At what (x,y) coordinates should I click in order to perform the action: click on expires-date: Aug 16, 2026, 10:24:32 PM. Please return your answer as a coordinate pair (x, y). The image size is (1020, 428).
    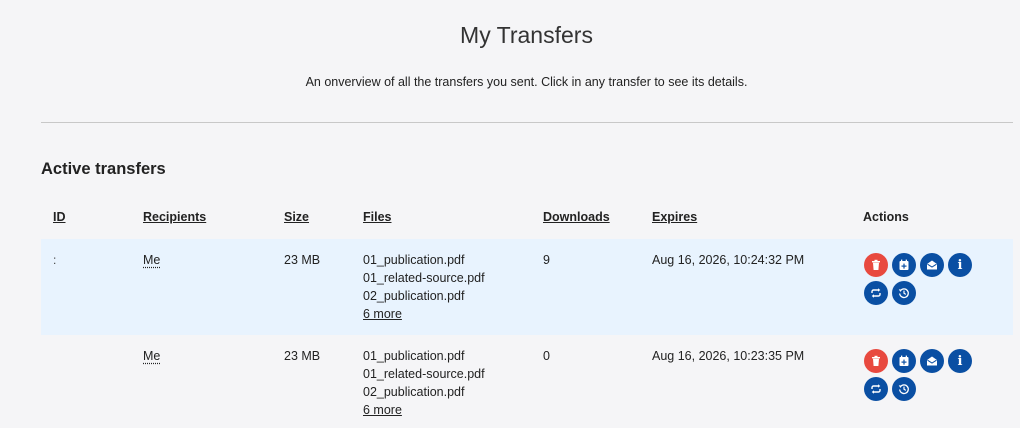
    Looking at the image, I should click on (728, 260).